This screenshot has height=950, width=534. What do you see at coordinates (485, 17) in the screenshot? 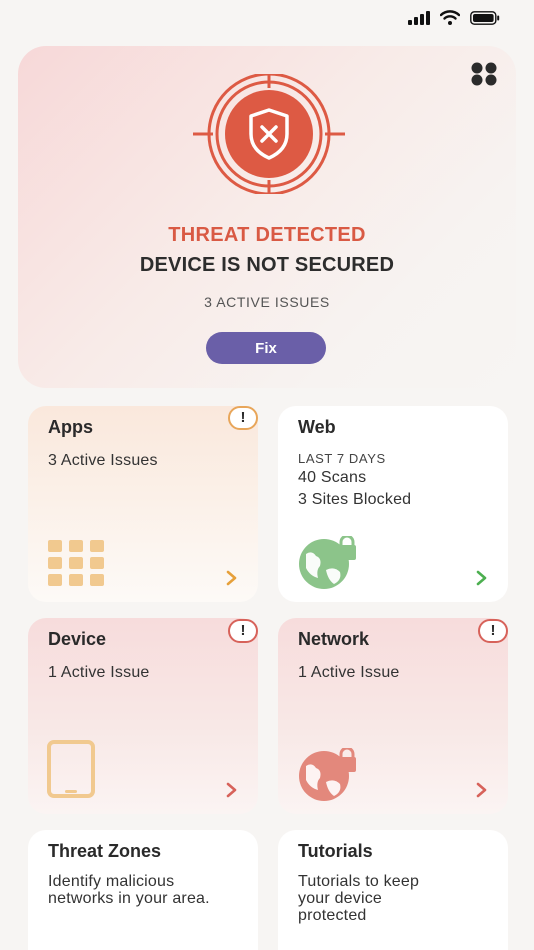
I see `battery-icon` at bounding box center [485, 17].